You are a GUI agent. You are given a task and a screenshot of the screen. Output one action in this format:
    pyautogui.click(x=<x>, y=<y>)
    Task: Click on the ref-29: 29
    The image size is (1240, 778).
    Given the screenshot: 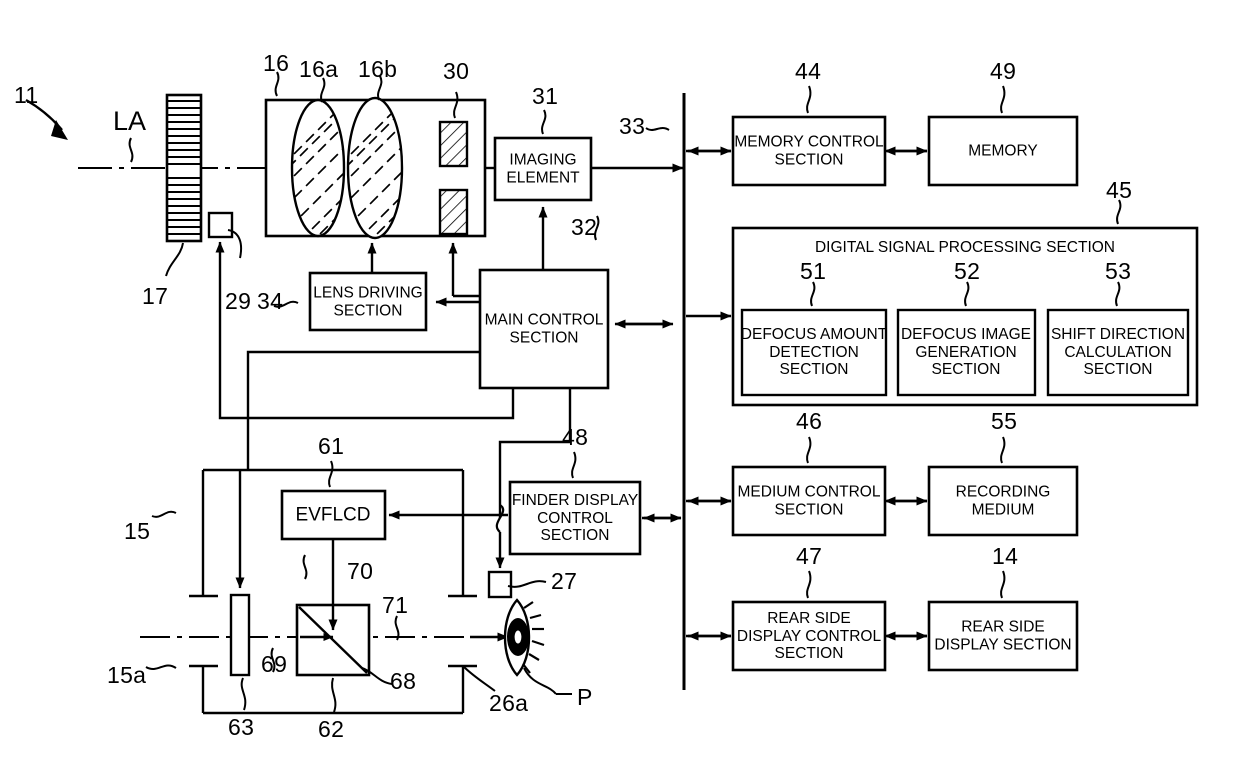 What is the action you would take?
    pyautogui.click(x=238, y=301)
    